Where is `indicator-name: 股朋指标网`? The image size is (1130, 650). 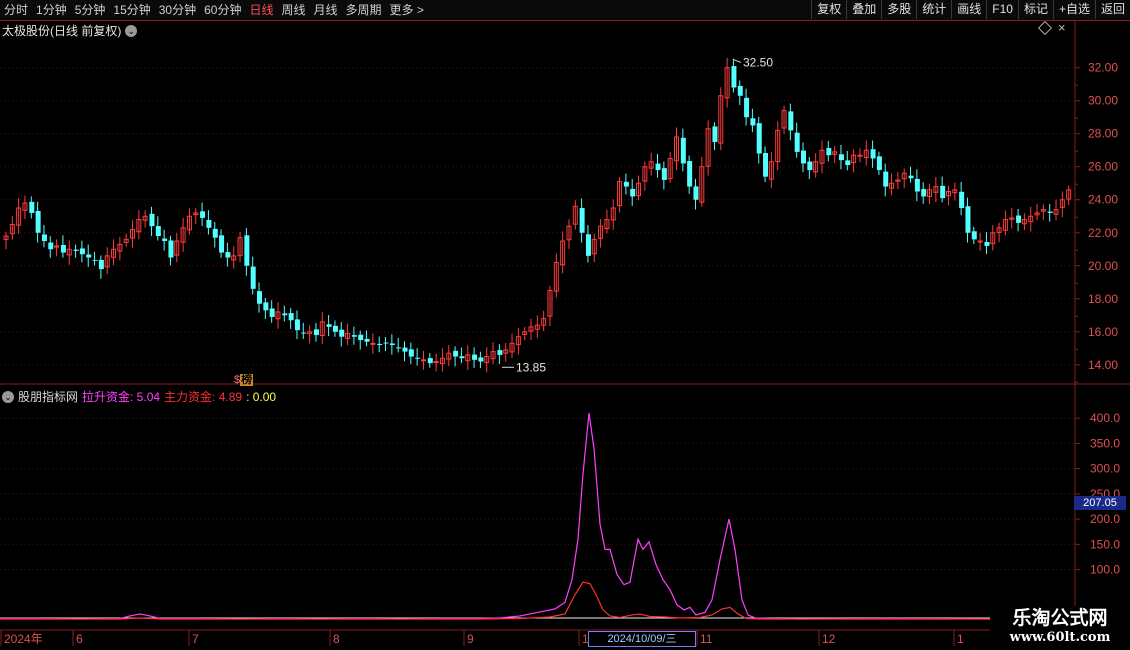
indicator-name: 股朋指标网 is located at coordinates (48, 396).